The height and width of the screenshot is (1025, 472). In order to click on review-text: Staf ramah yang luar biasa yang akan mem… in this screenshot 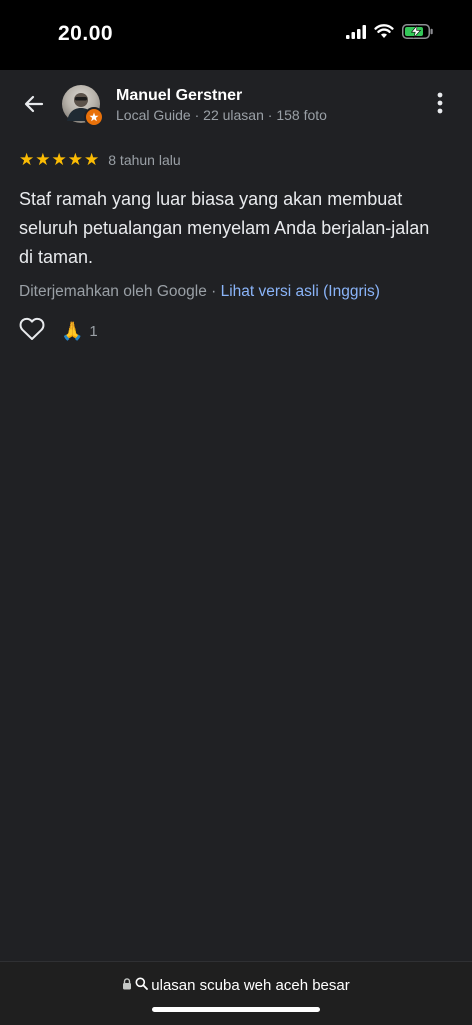, I will do `click(224, 228)`.